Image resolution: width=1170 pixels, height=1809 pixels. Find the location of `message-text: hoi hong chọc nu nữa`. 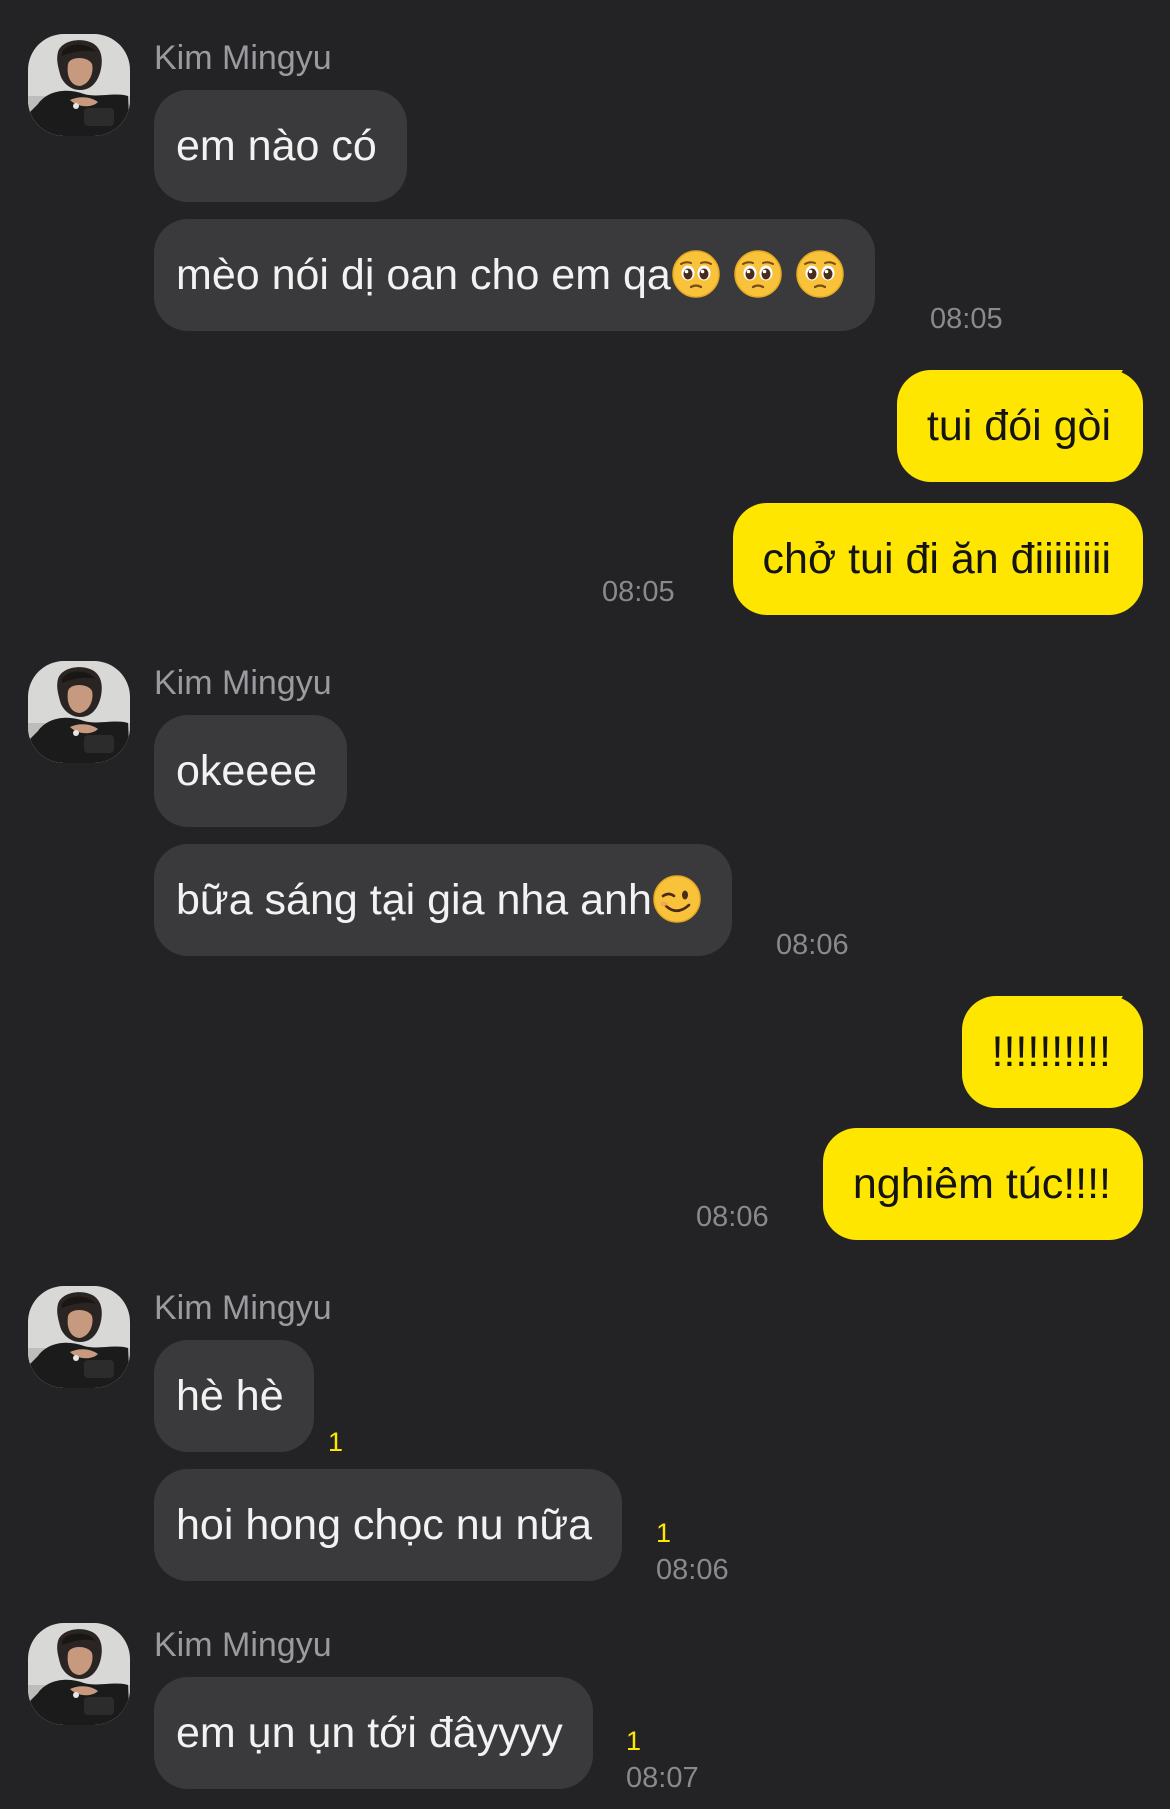

message-text: hoi hong chọc nu nữa is located at coordinates (384, 1525).